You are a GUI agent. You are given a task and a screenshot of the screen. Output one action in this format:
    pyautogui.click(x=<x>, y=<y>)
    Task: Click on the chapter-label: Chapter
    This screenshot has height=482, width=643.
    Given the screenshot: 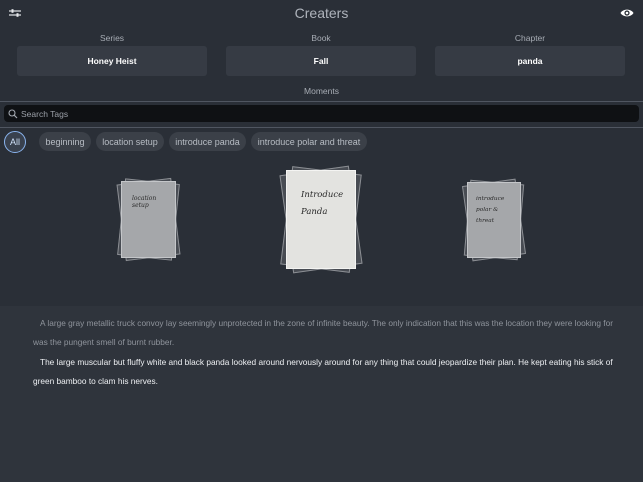 What is the action you would take?
    pyautogui.click(x=530, y=38)
    